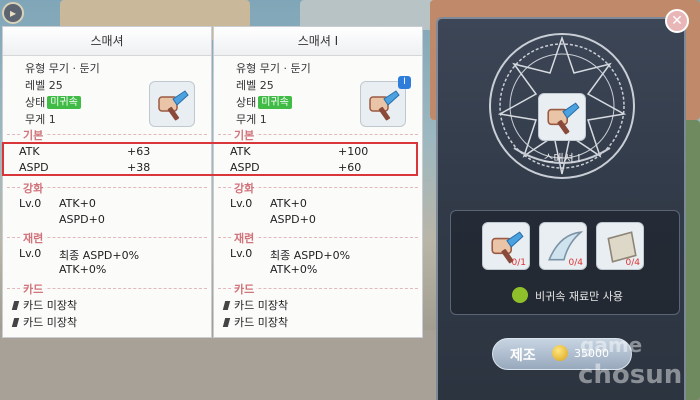 Image resolution: width=700 pixels, height=400 pixels. What do you see at coordinates (560, 353) in the screenshot?
I see `zeny-coin-icon` at bounding box center [560, 353].